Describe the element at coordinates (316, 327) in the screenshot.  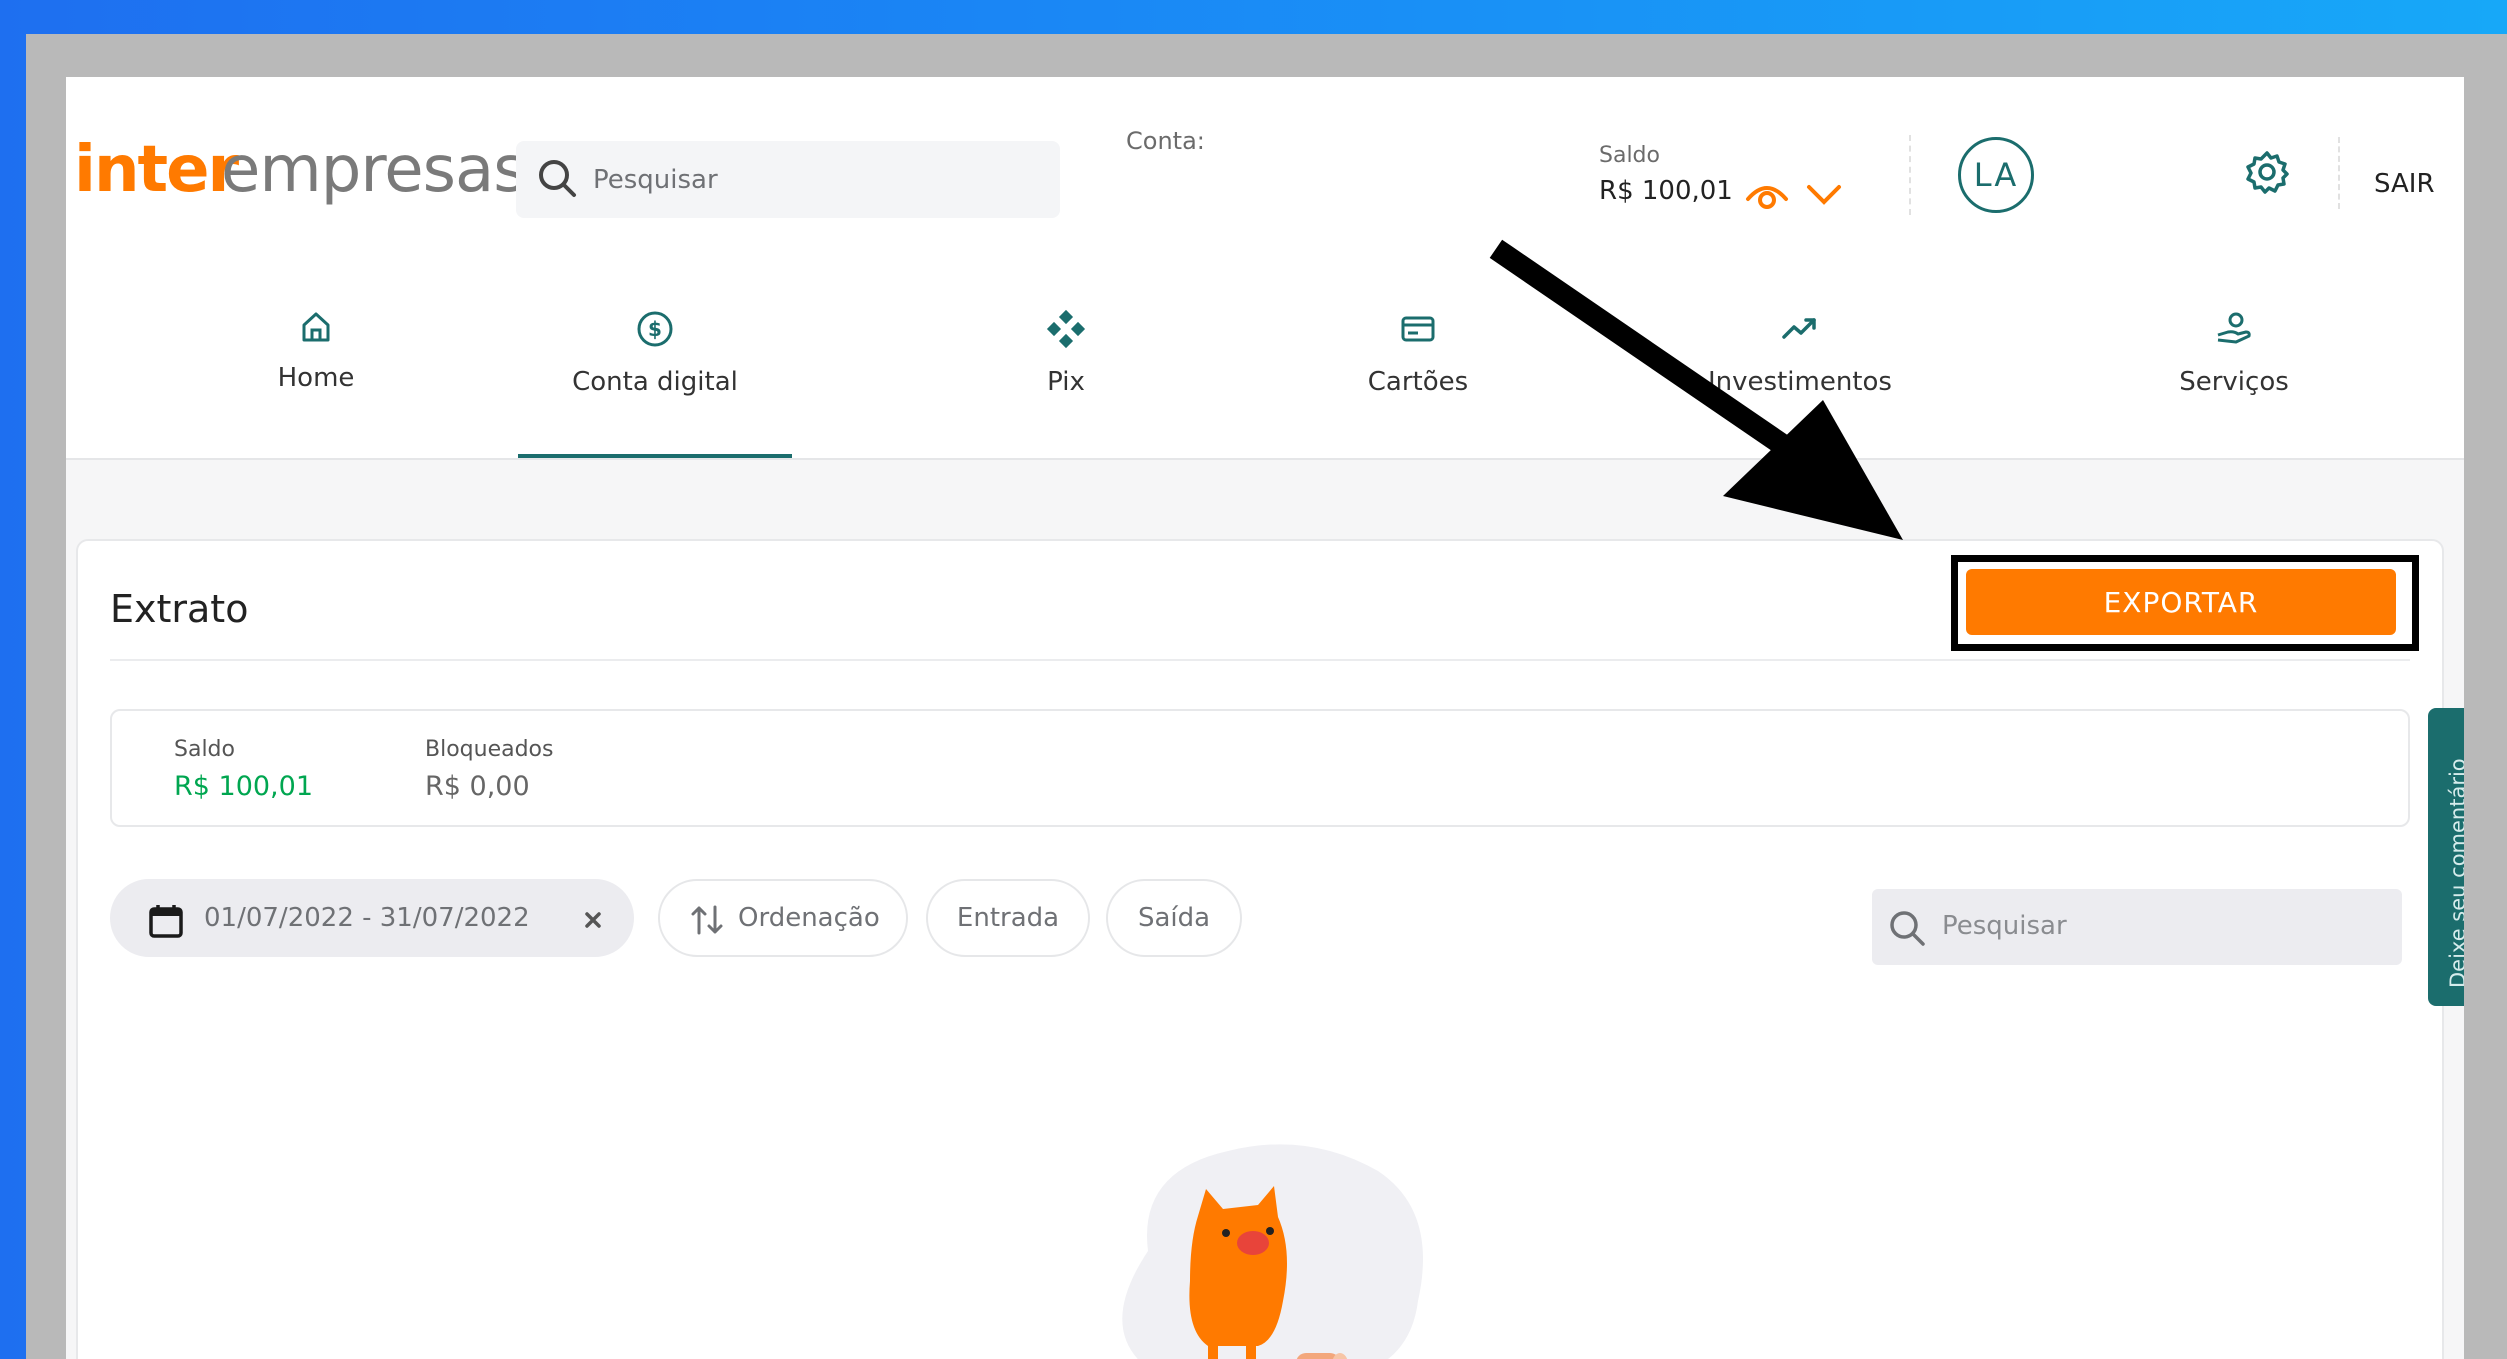
I see `home-icon` at that location.